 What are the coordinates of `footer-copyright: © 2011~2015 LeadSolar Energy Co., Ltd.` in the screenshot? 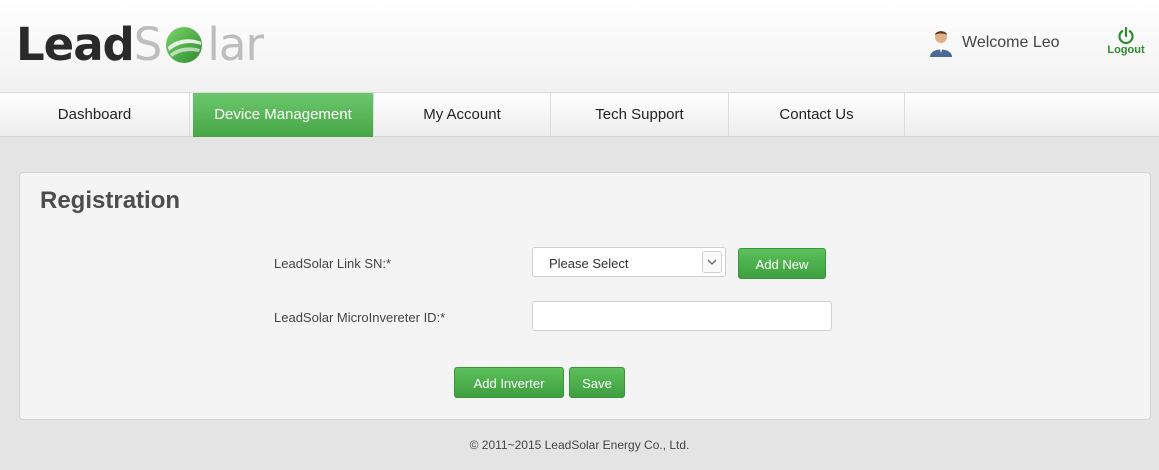 It's located at (579, 445).